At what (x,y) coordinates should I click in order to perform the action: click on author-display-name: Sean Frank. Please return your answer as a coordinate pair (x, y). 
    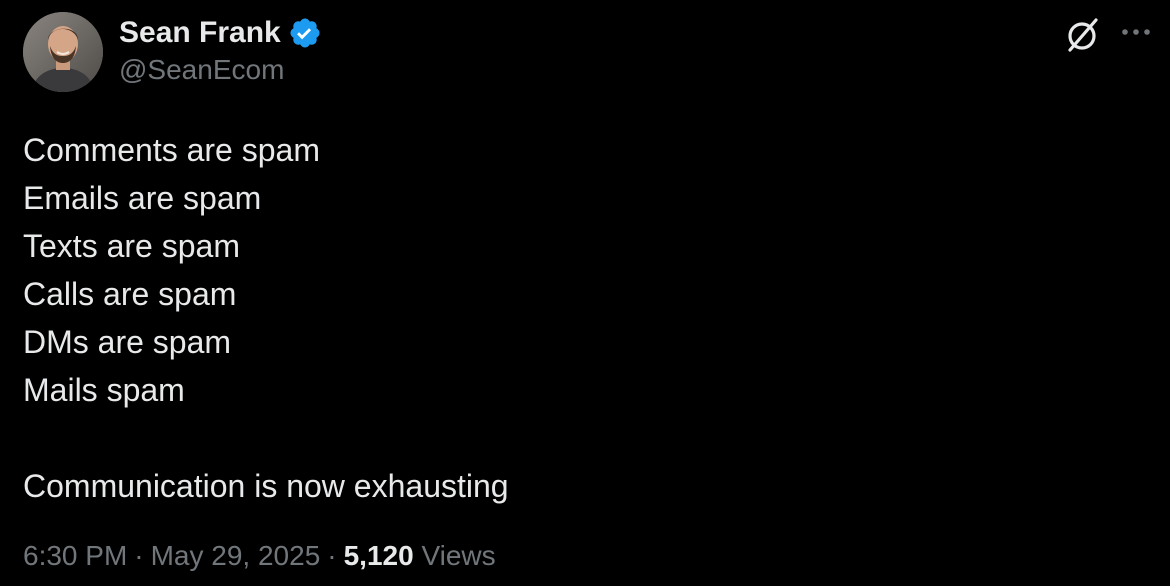
    Looking at the image, I should click on (200, 33).